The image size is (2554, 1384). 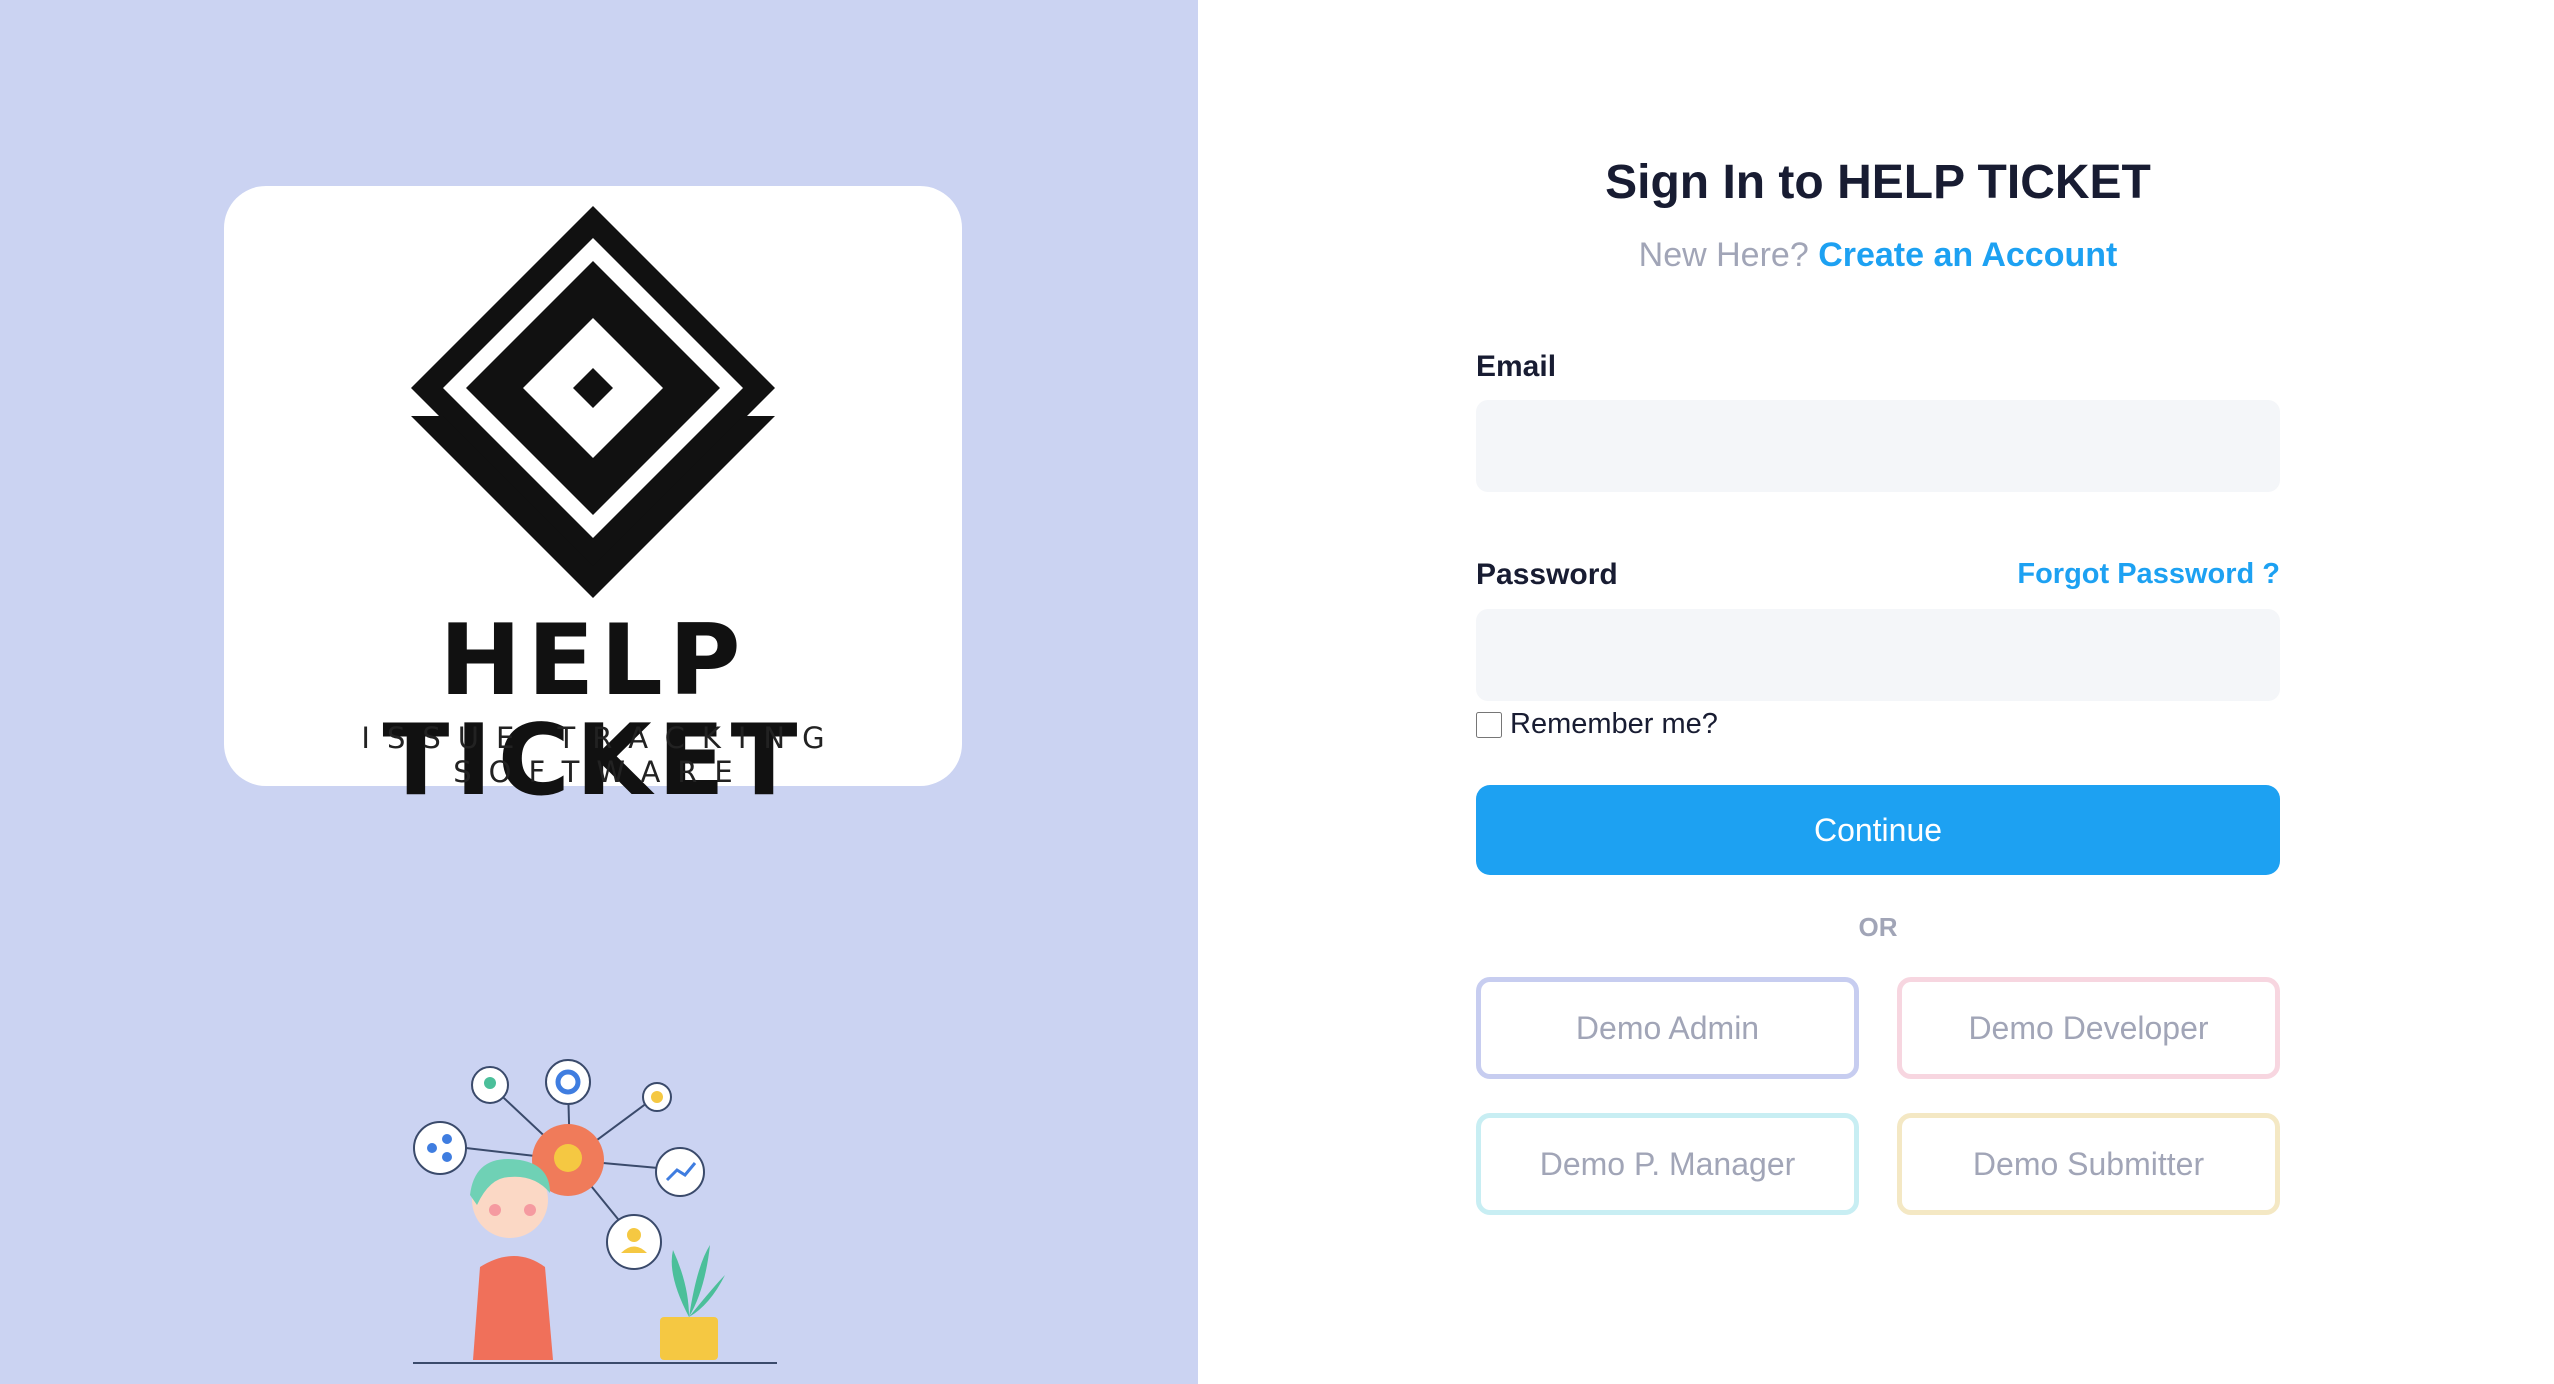 I want to click on brand-tagline: ISSUE TRACKING SOFTWARE, so click(x=601, y=755).